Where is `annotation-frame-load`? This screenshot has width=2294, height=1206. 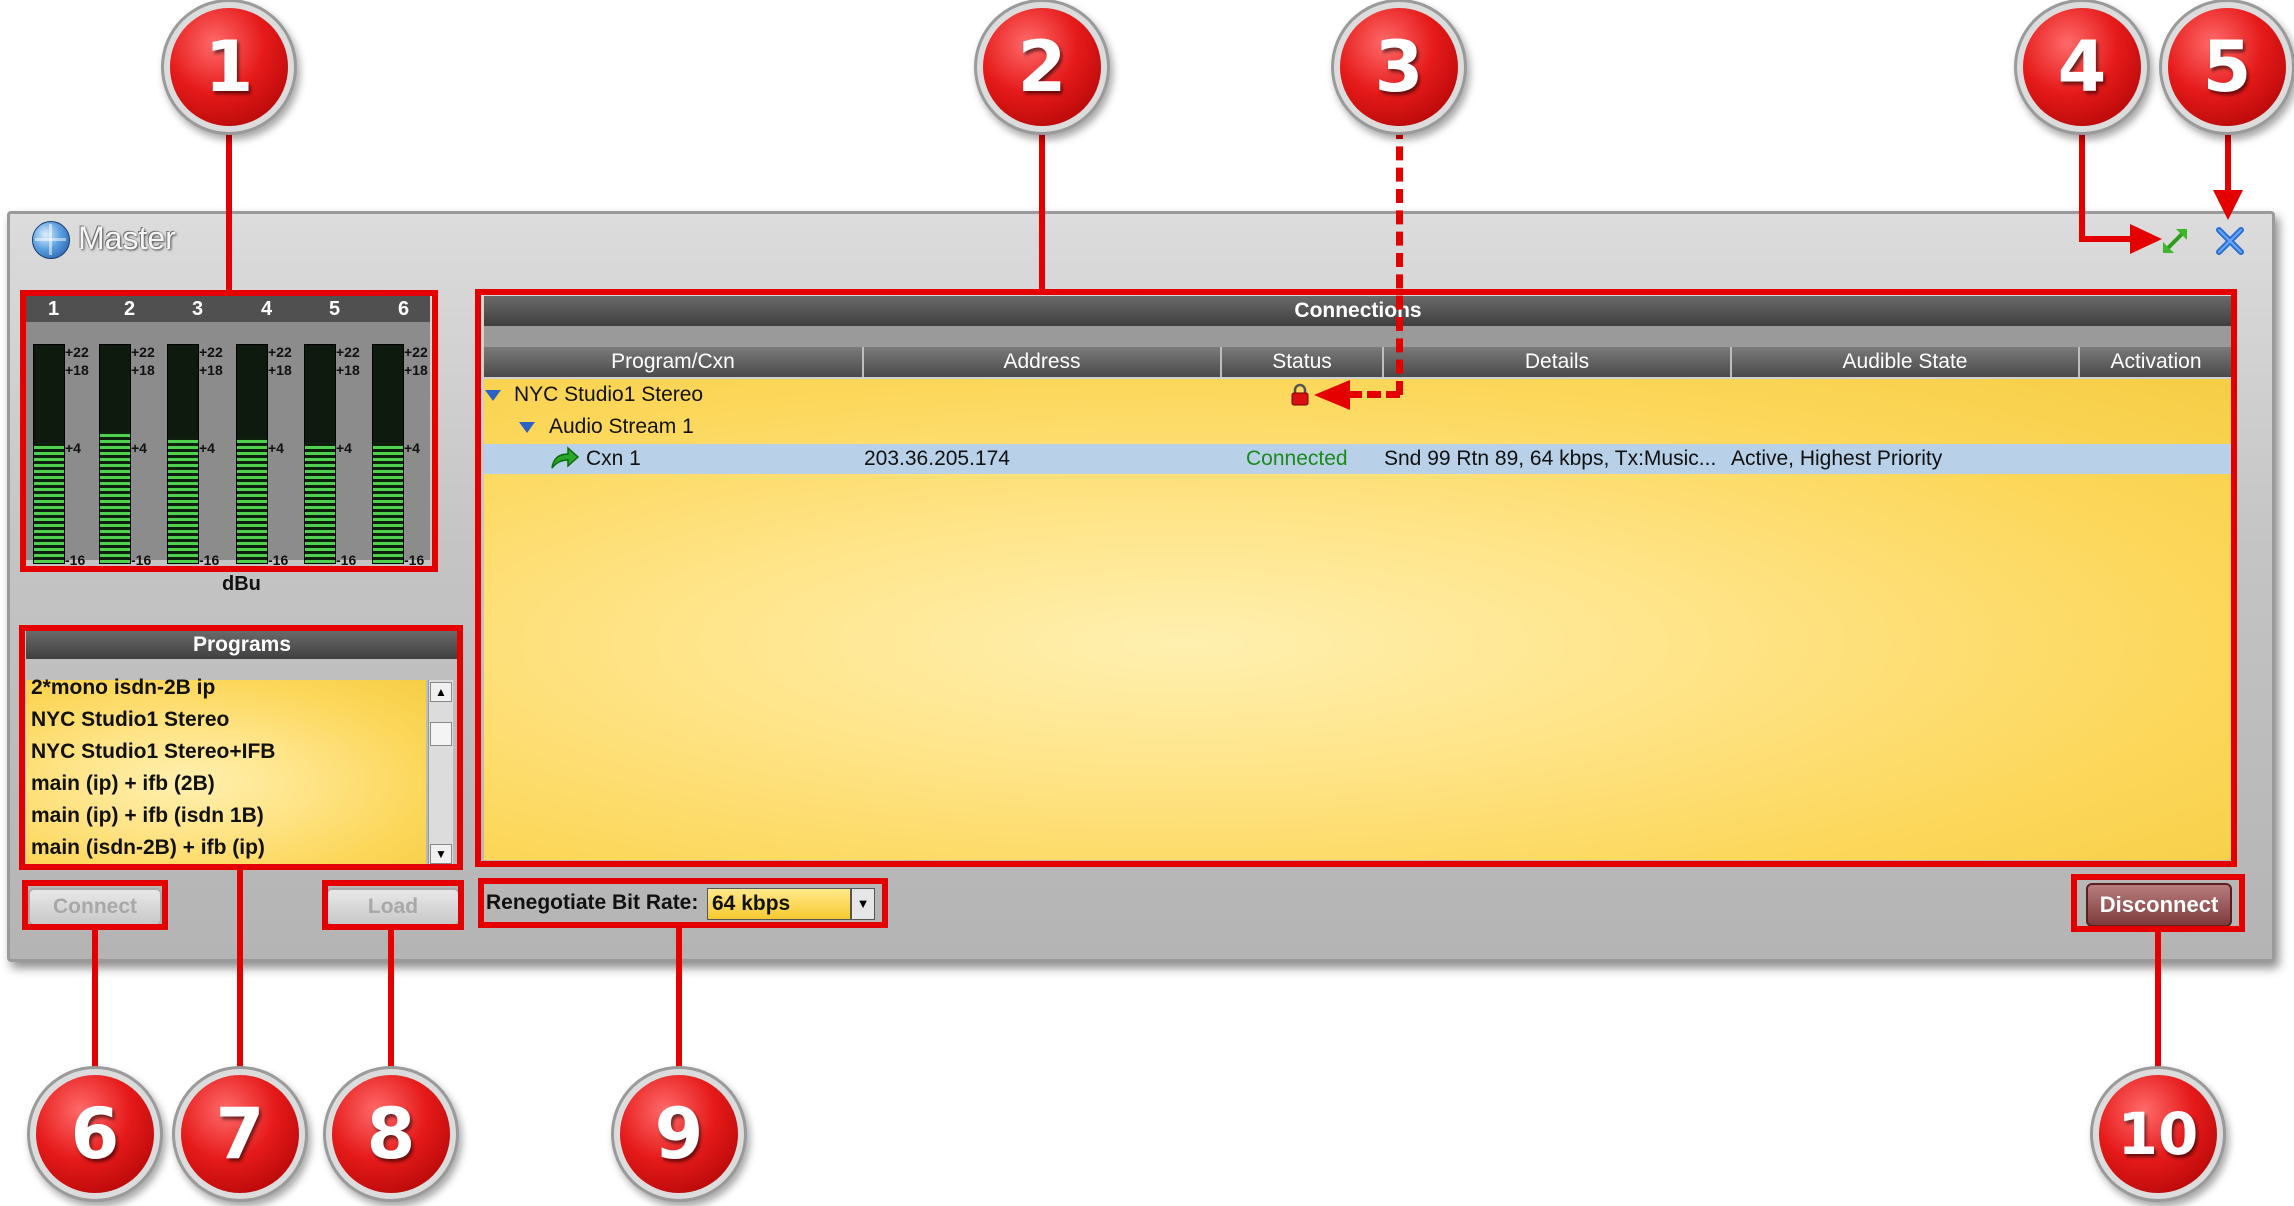
annotation-frame-load is located at coordinates (393, 905).